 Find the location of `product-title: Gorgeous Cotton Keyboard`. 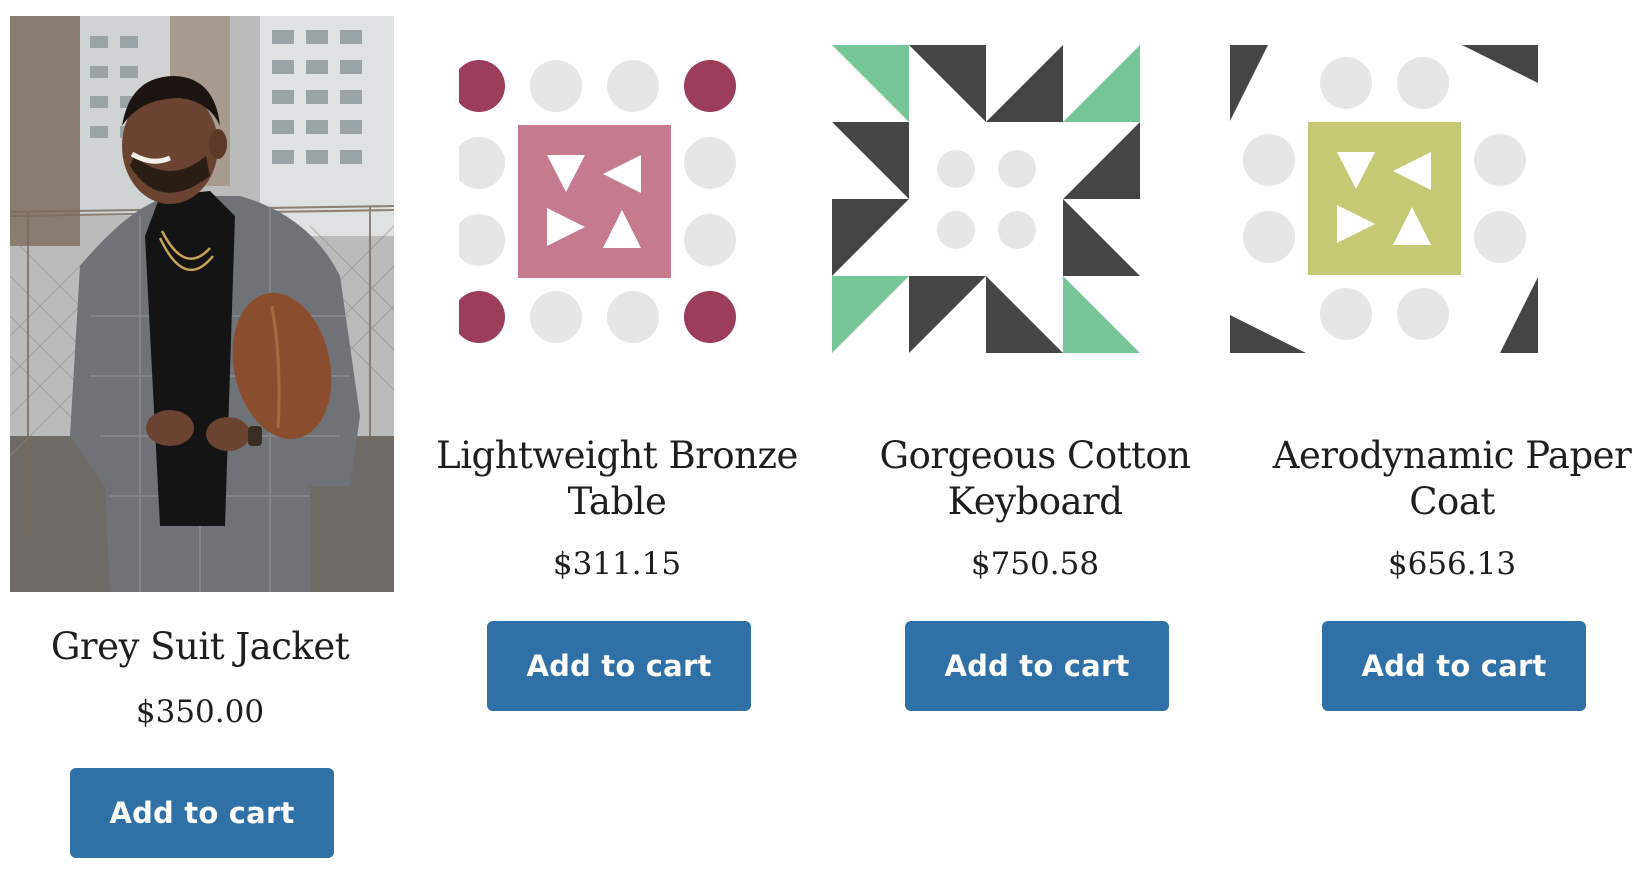

product-title: Gorgeous Cotton Keyboard is located at coordinates (1035, 479).